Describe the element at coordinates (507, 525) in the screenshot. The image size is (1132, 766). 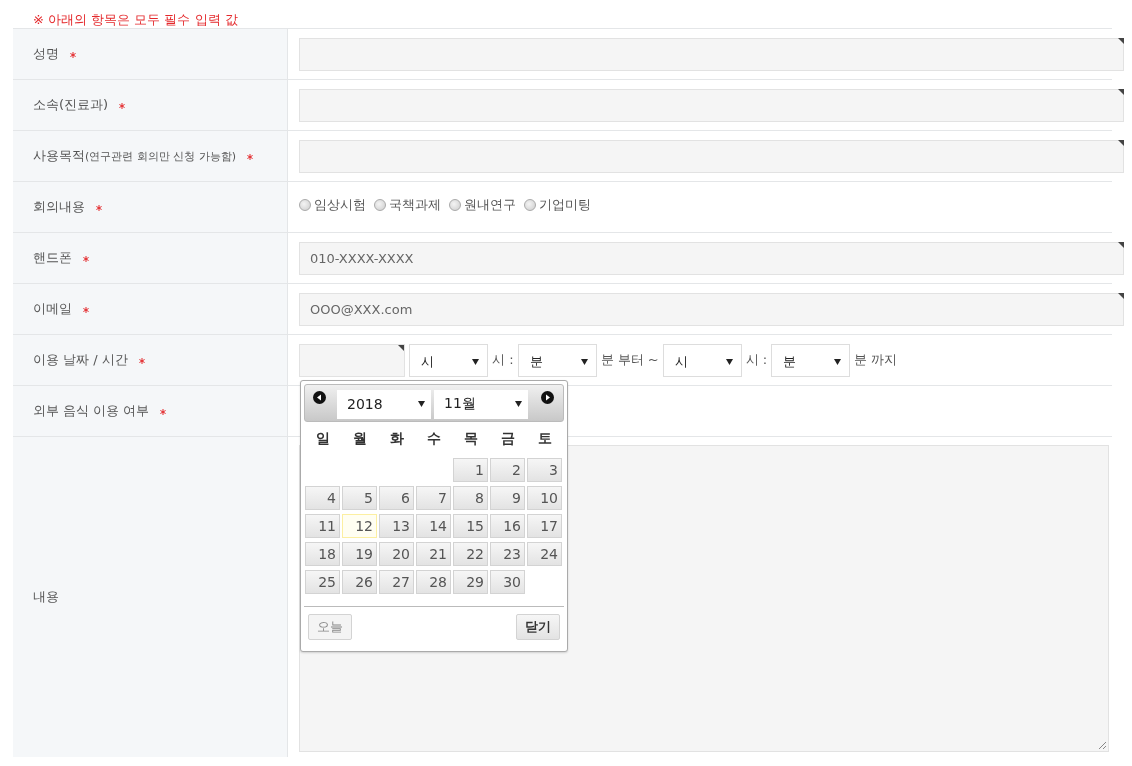
I see `calendar-day: 16` at that location.